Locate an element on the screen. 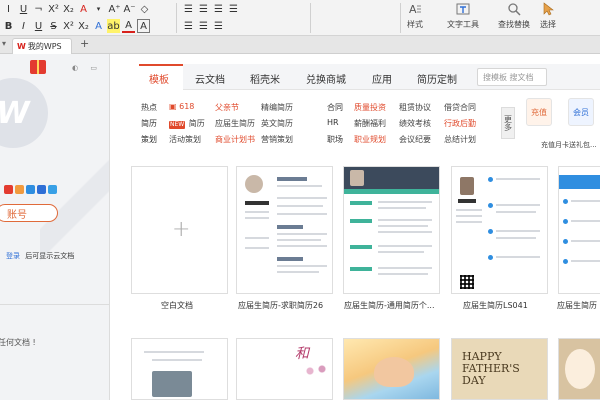 The width and height of the screenshot is (600, 400). card-caption: 空白文档 is located at coordinates (177, 305).